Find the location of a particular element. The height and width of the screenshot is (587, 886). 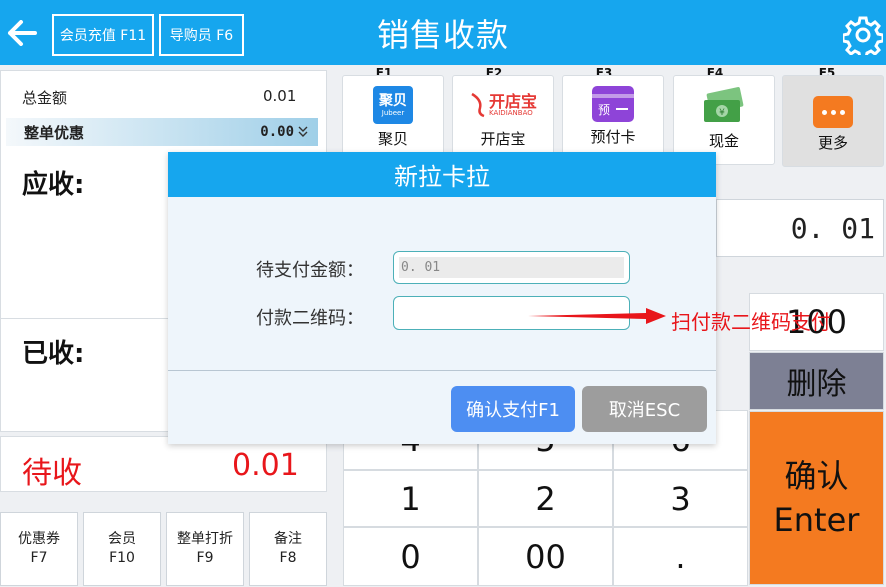

pending-label: 待收 is located at coordinates (52, 473).